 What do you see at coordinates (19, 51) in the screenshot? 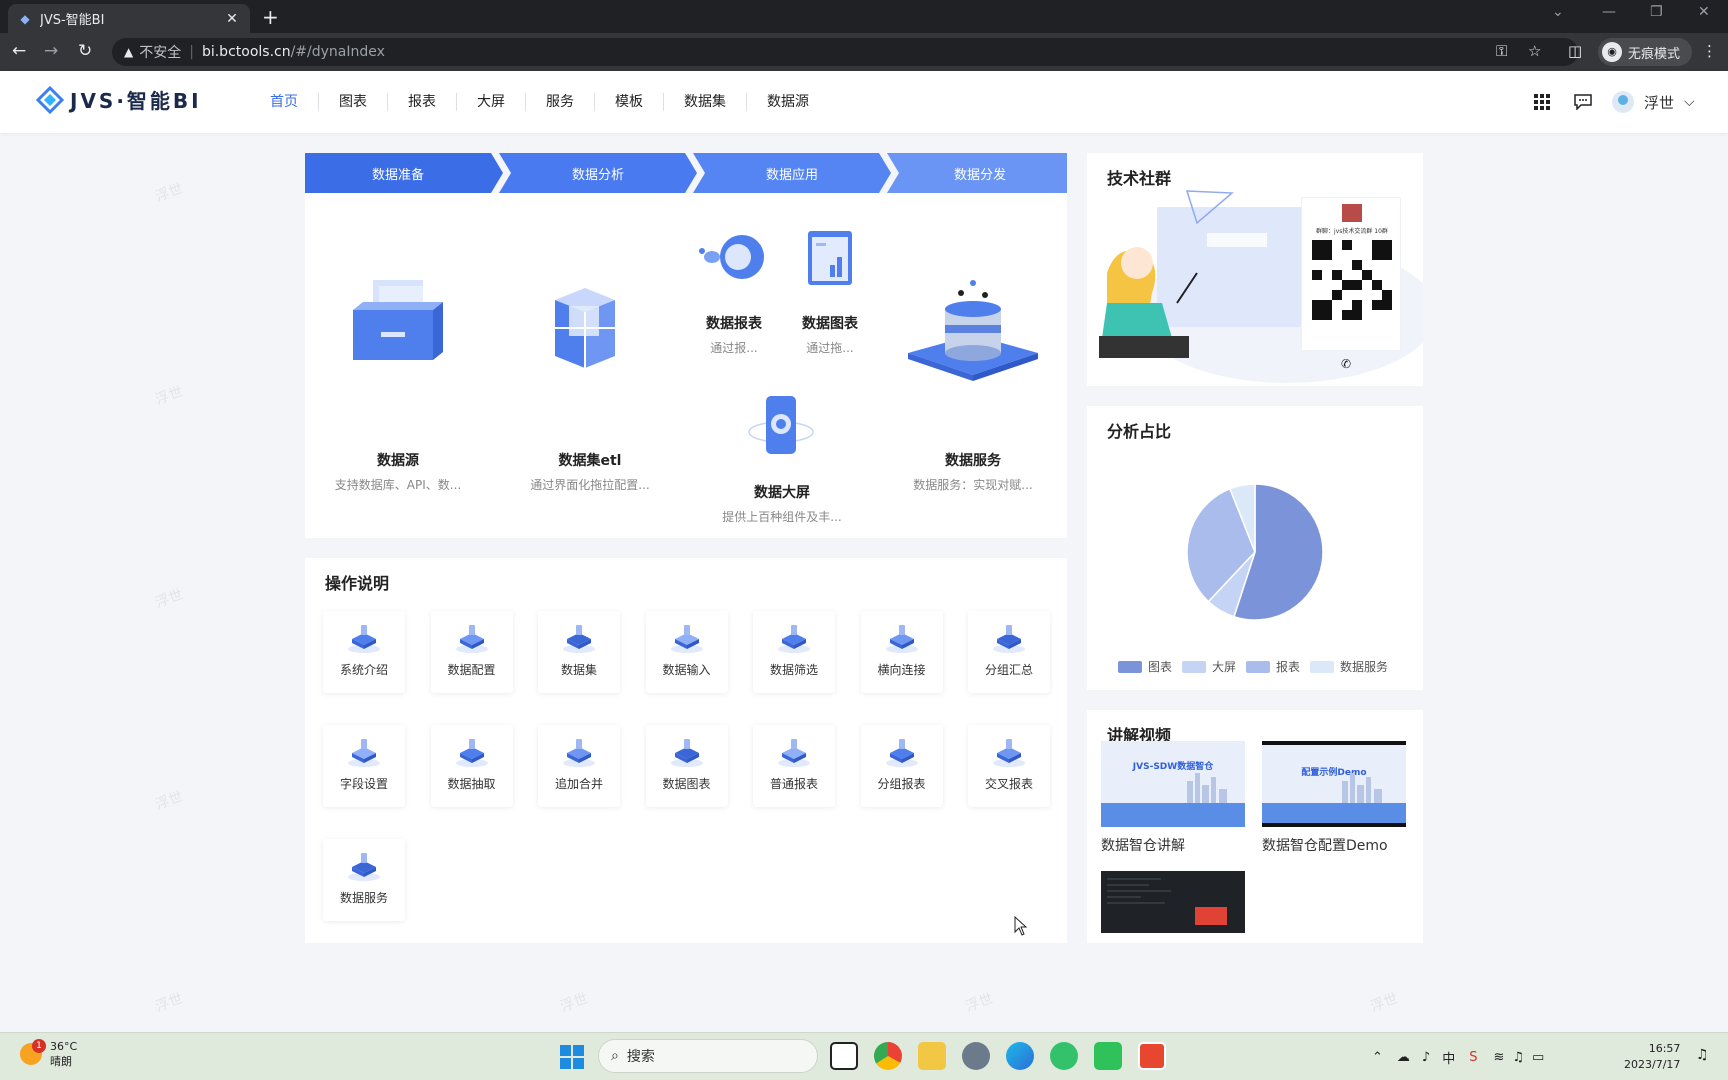
I see `back-icon: ←` at bounding box center [19, 51].